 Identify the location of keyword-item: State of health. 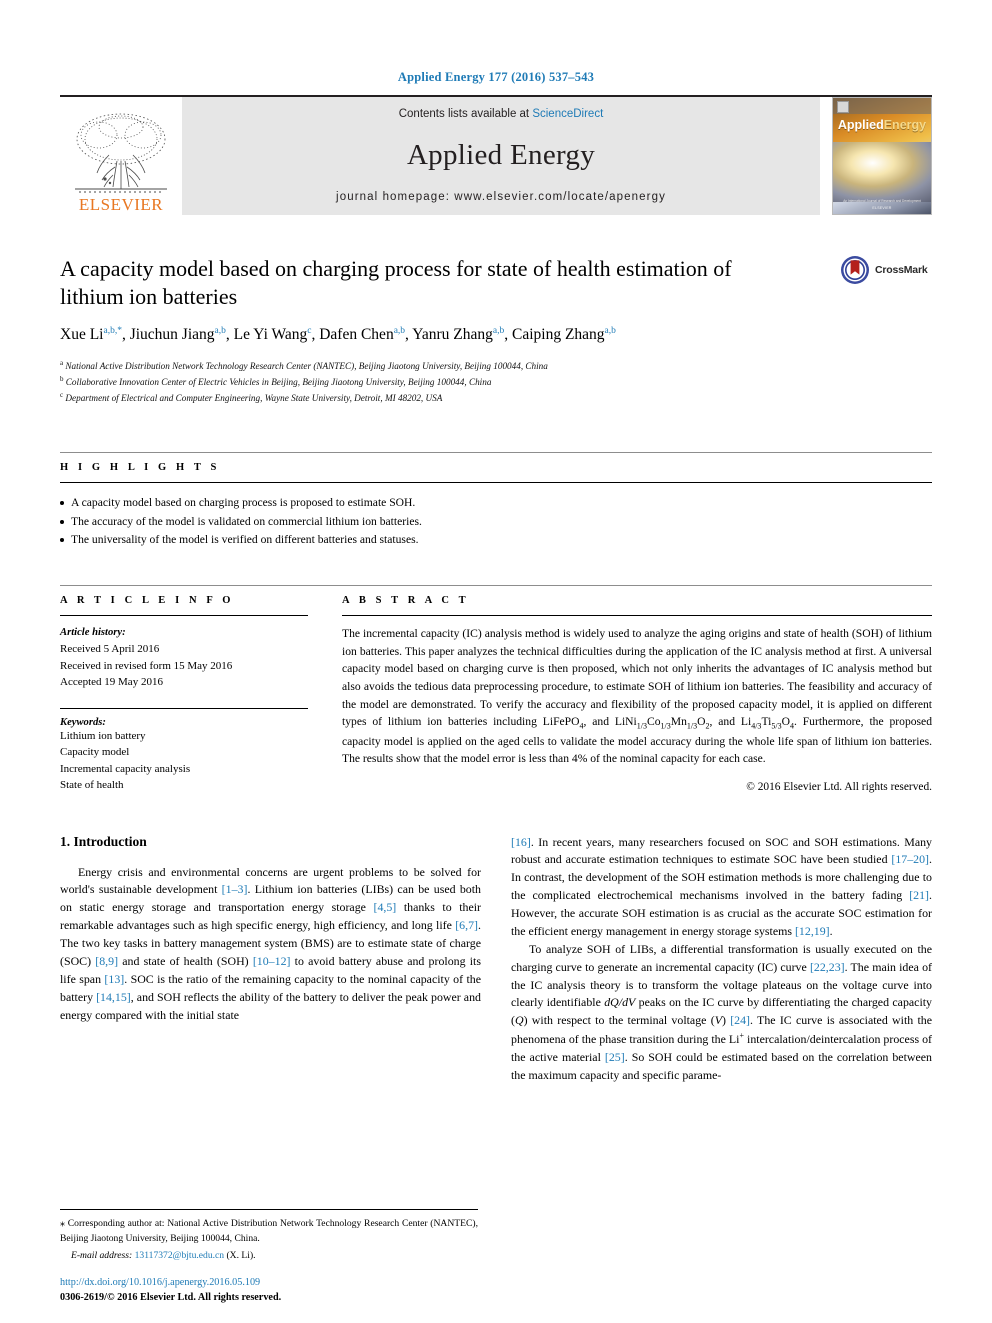
(92, 785).